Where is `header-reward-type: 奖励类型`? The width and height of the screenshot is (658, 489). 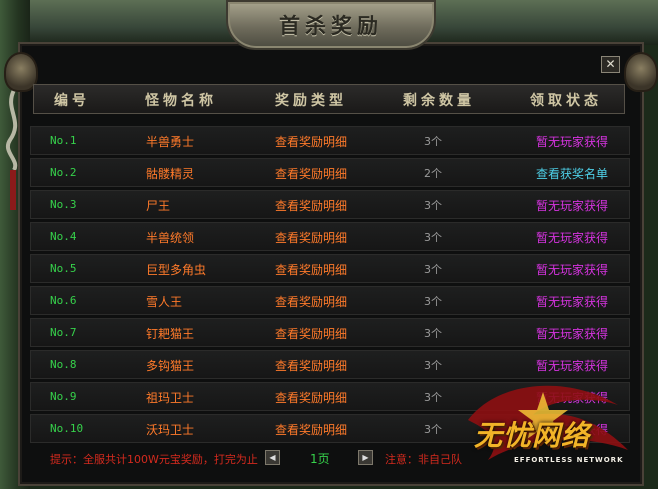
header-reward-type: 奖励类型 is located at coordinates (311, 101).